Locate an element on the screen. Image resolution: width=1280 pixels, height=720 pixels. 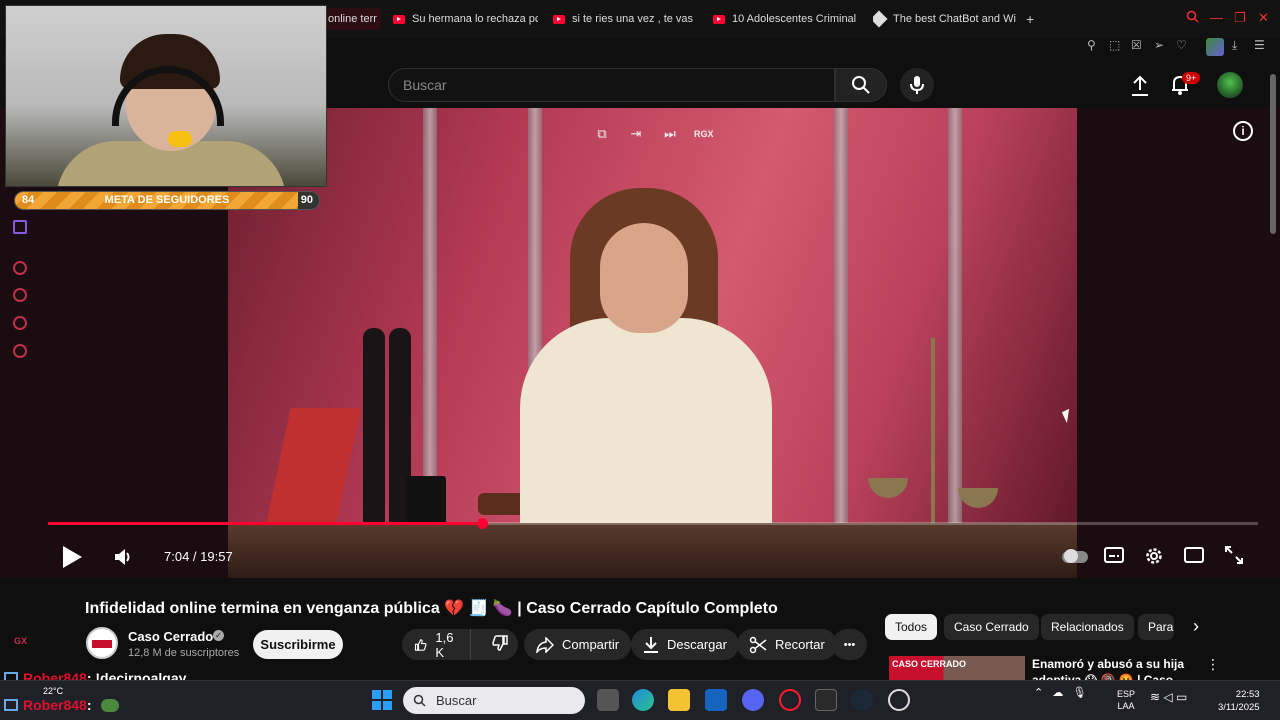
red-stand is located at coordinates (313, 468).